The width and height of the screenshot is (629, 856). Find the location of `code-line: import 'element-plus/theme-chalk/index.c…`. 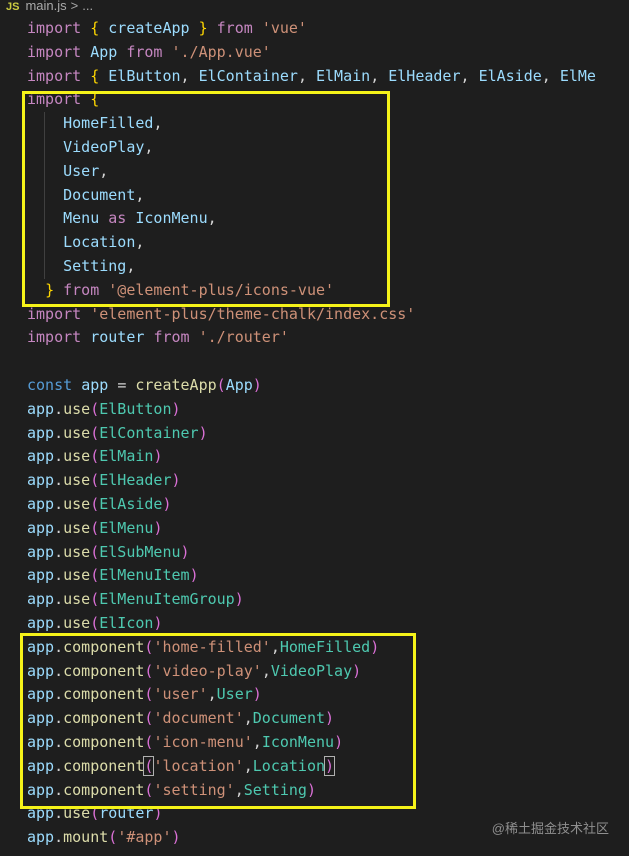

code-line: import 'element-plus/theme-chalk/index.c… is located at coordinates (314, 315).